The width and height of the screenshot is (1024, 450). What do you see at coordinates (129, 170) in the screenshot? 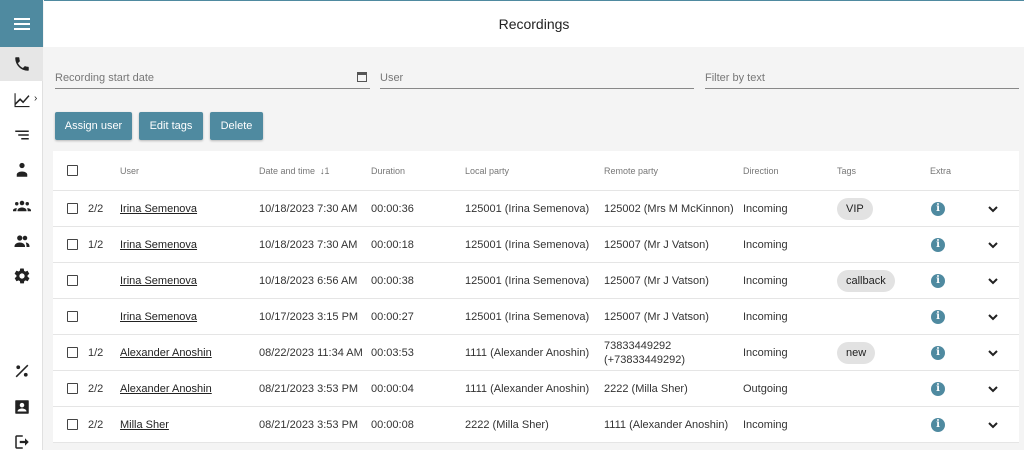
I see `header-user: User` at bounding box center [129, 170].